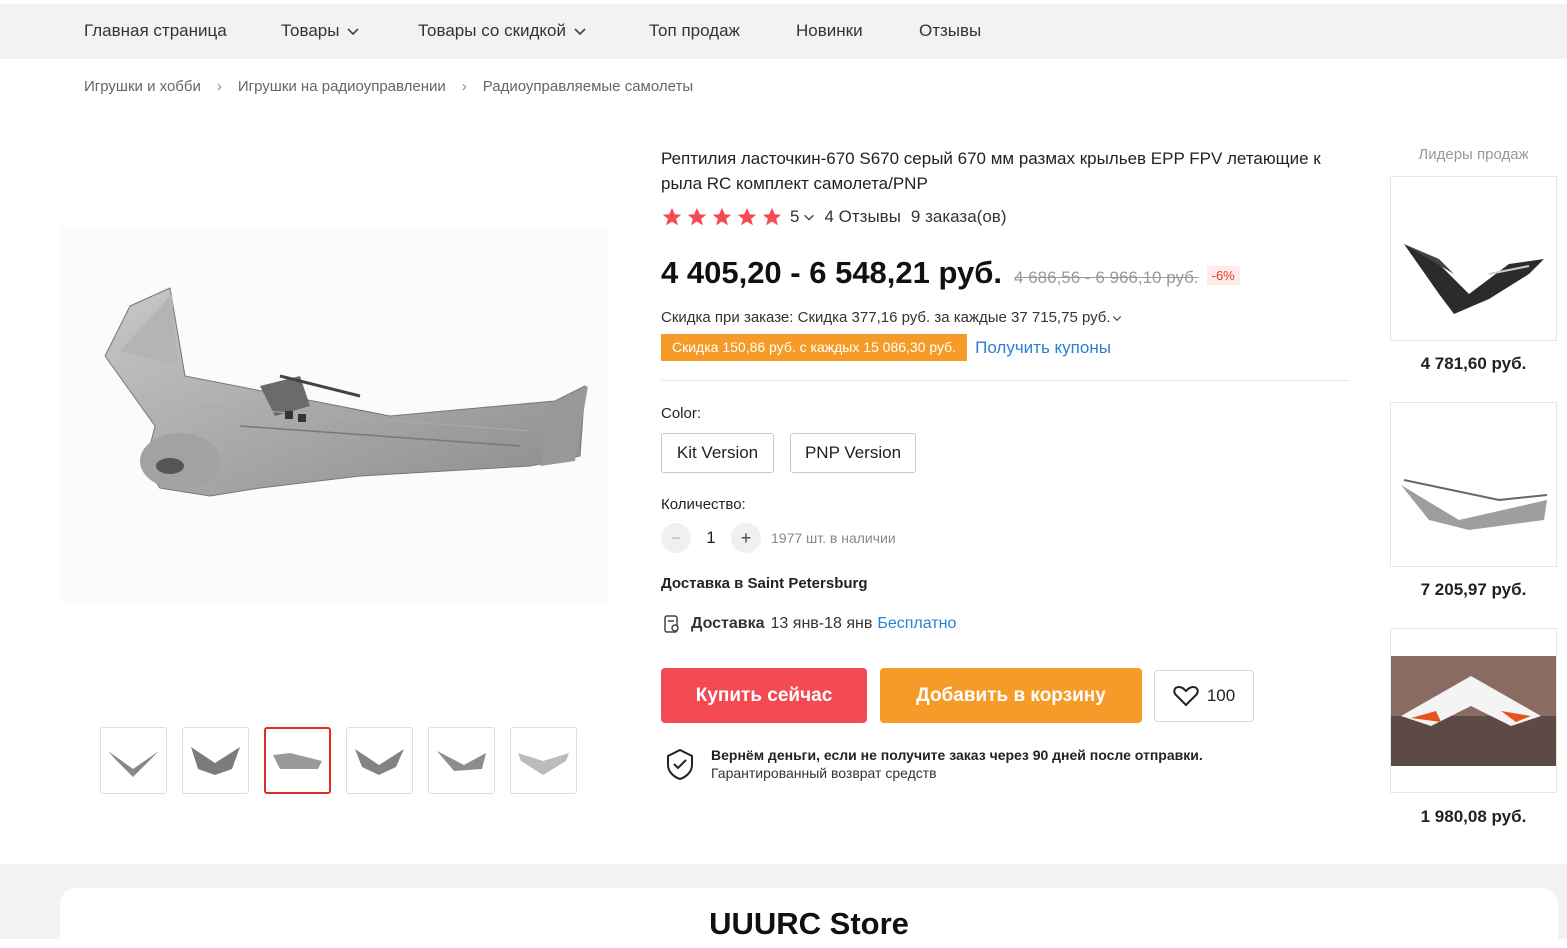 This screenshot has width=1567, height=948. I want to click on nav-new: Новинки, so click(829, 31).